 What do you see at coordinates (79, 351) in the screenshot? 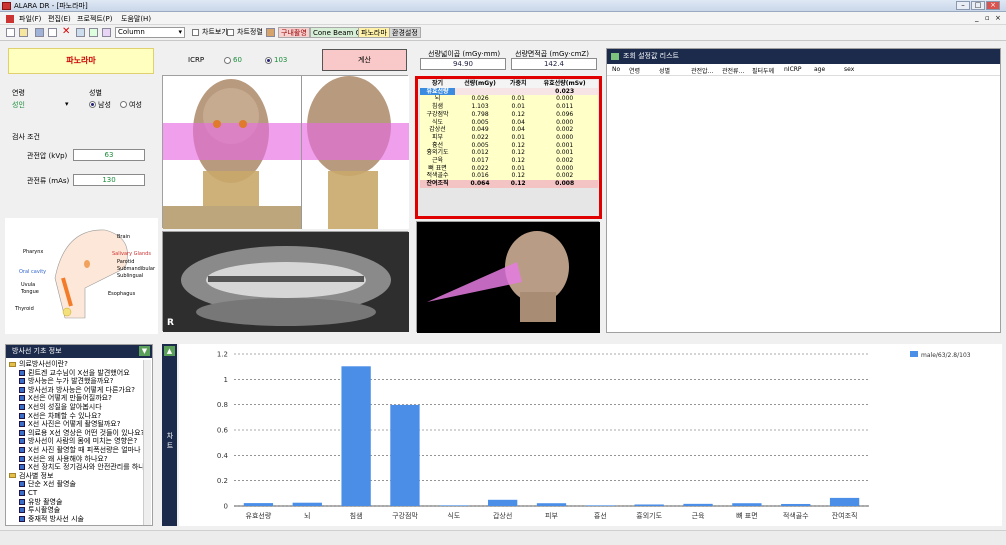
I see `info-panel-title: 방사선 기초 정보` at bounding box center [79, 351].